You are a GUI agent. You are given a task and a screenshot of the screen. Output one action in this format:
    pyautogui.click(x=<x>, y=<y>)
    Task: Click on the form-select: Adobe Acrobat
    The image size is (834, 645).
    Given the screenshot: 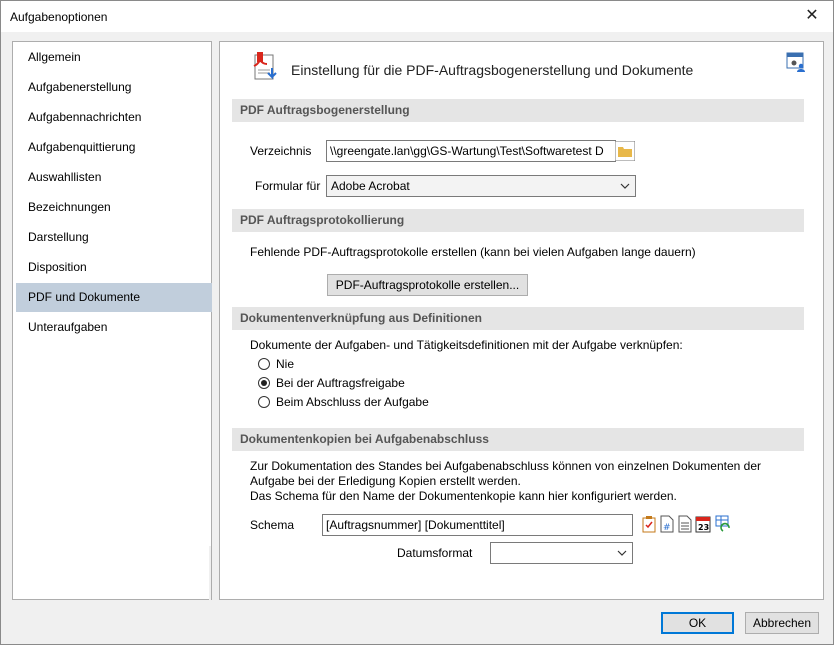 What is the action you would take?
    pyautogui.click(x=481, y=186)
    